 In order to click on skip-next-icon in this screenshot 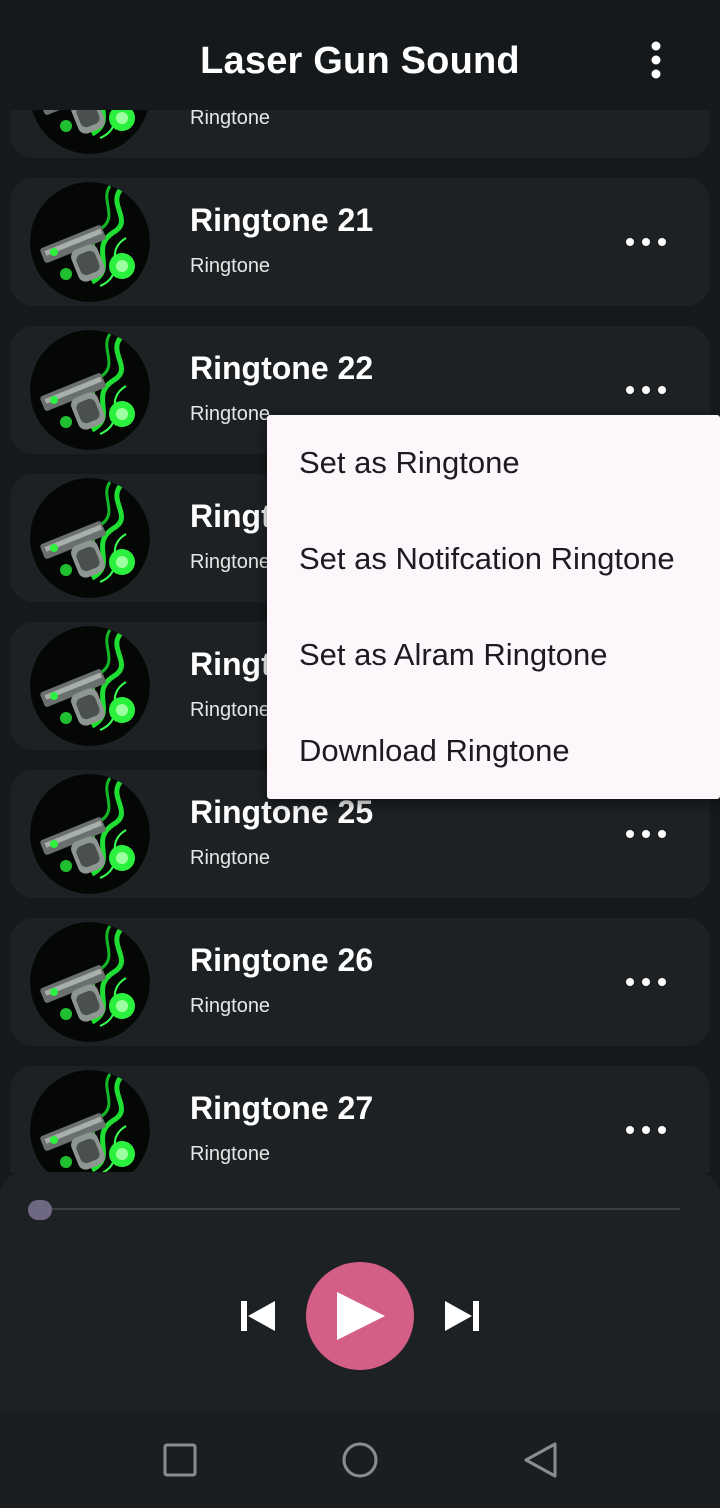, I will do `click(462, 1316)`.